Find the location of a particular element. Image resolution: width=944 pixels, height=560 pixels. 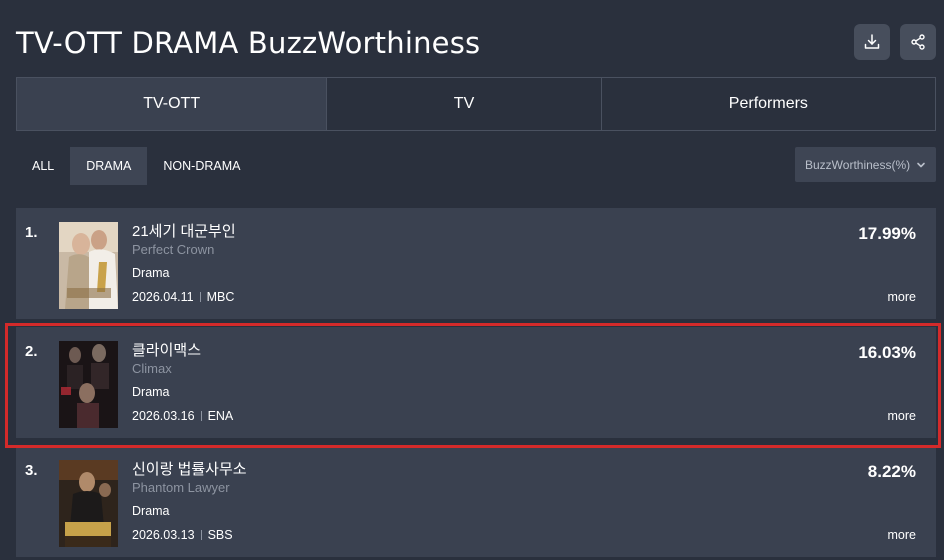

network: SBS is located at coordinates (220, 535).